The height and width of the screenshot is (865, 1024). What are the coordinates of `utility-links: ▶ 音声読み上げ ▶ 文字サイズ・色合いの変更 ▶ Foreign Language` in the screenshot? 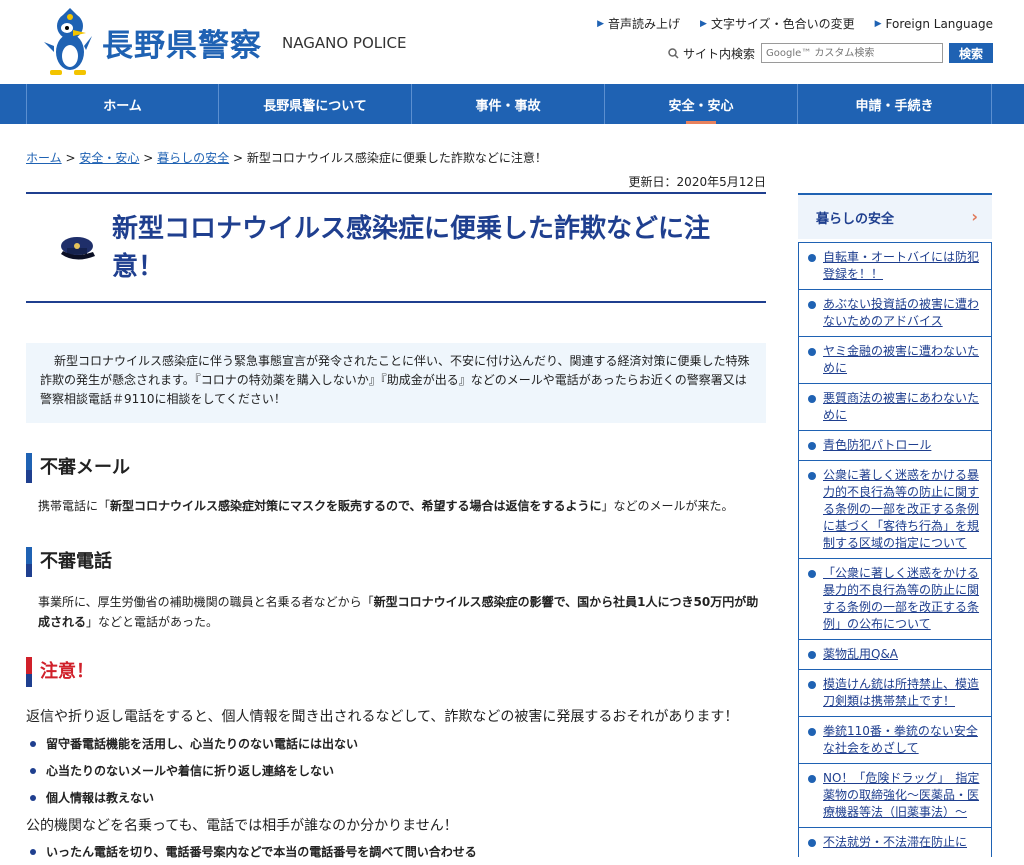 It's located at (795, 23).